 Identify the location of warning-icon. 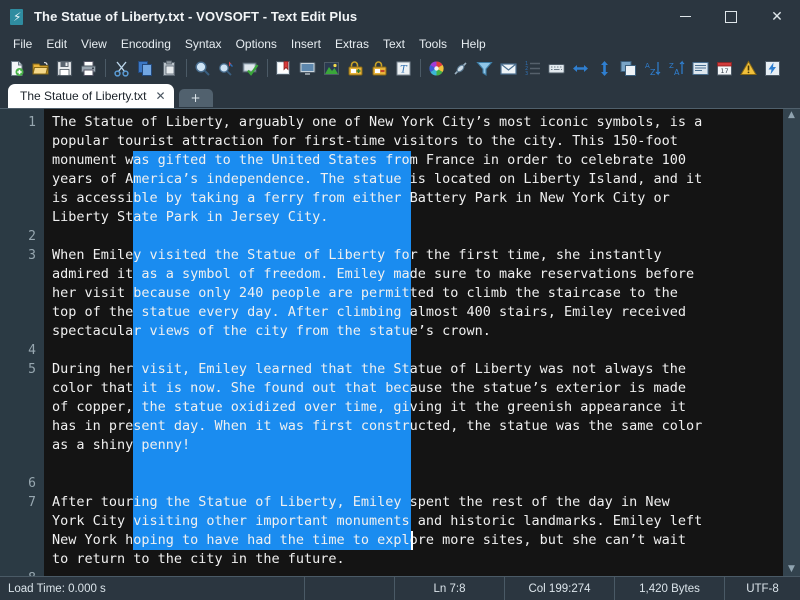
(748, 68).